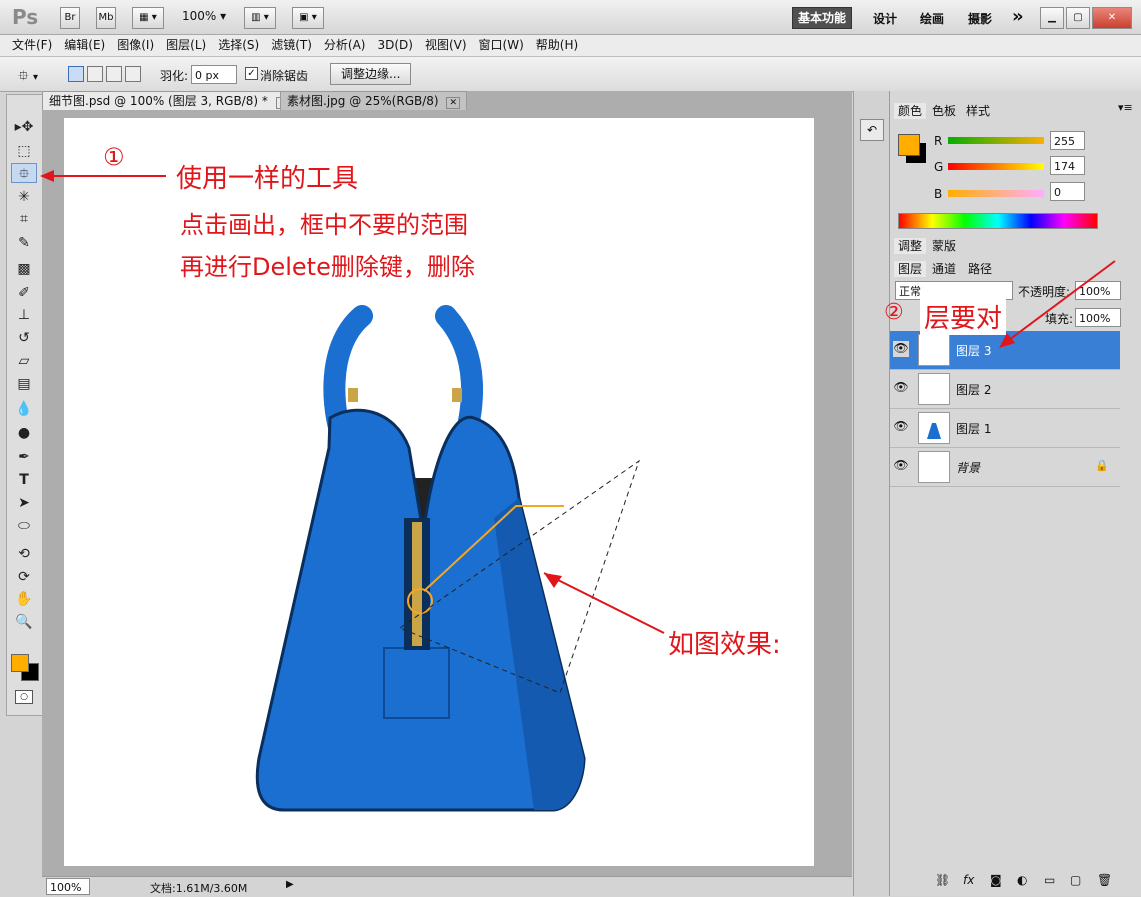 The image size is (1141, 897). What do you see at coordinates (24, 127) in the screenshot?
I see `move-tool-icon: ▸✥` at bounding box center [24, 127].